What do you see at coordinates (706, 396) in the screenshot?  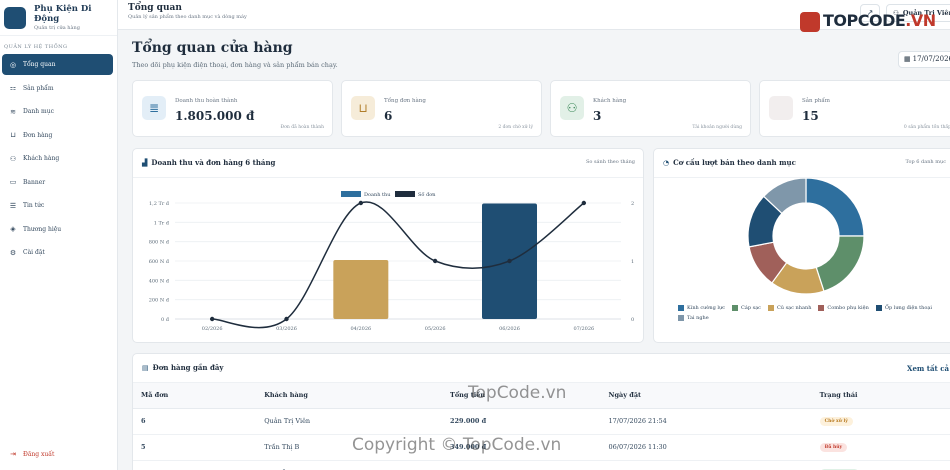 I see `column-header: Ngày đặt` at bounding box center [706, 396].